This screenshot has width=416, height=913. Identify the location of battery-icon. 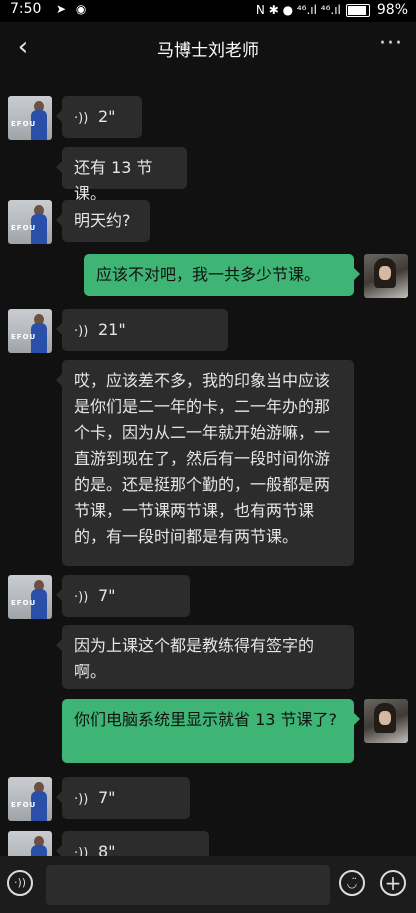
(357, 10).